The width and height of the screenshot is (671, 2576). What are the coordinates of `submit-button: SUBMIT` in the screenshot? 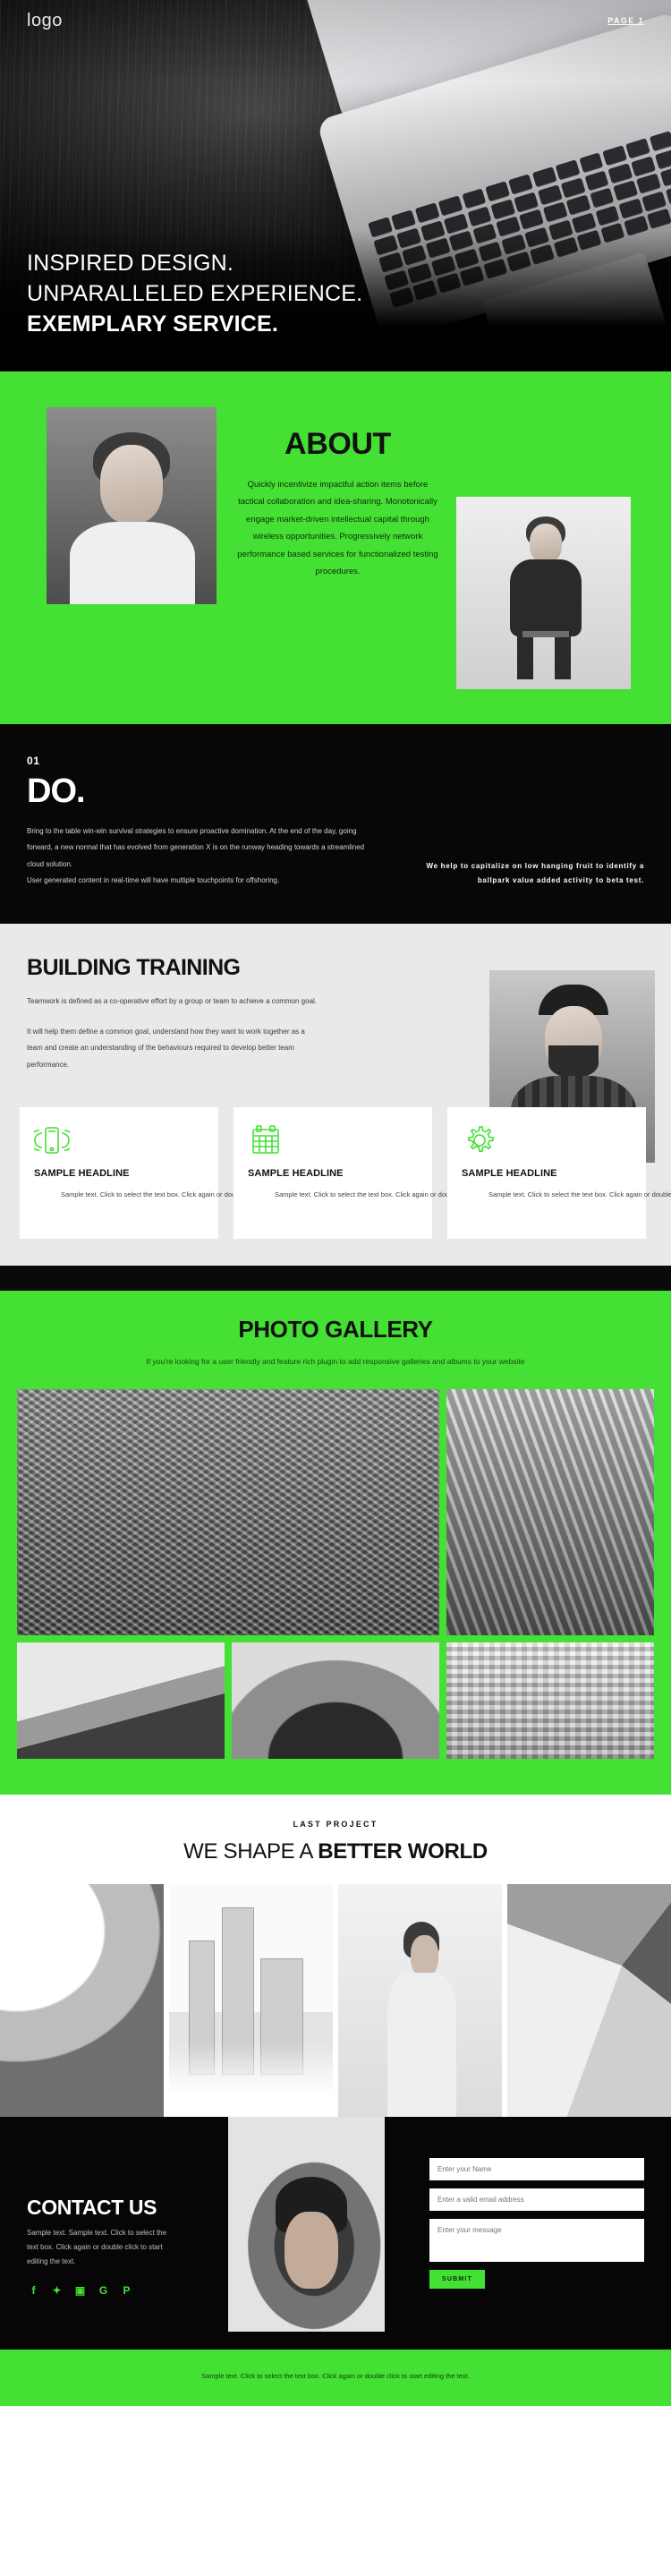 It's located at (458, 2280).